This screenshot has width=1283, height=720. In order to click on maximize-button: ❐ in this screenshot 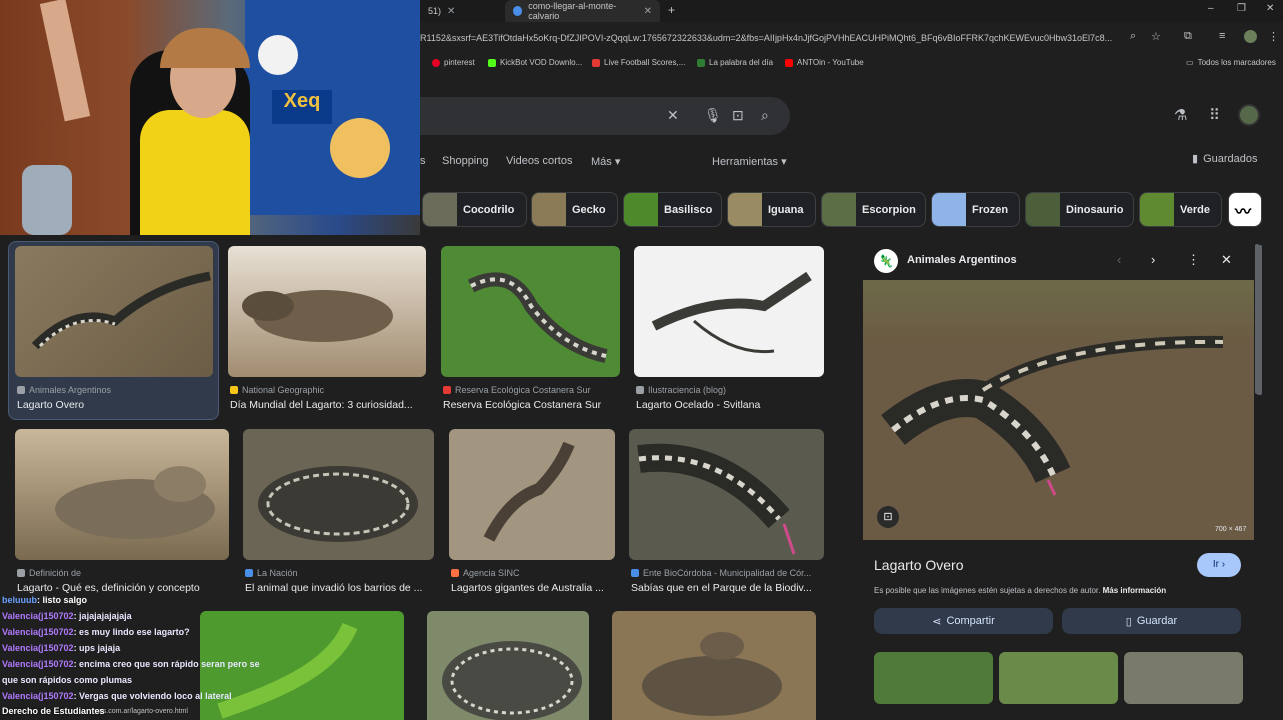, I will do `click(1241, 8)`.